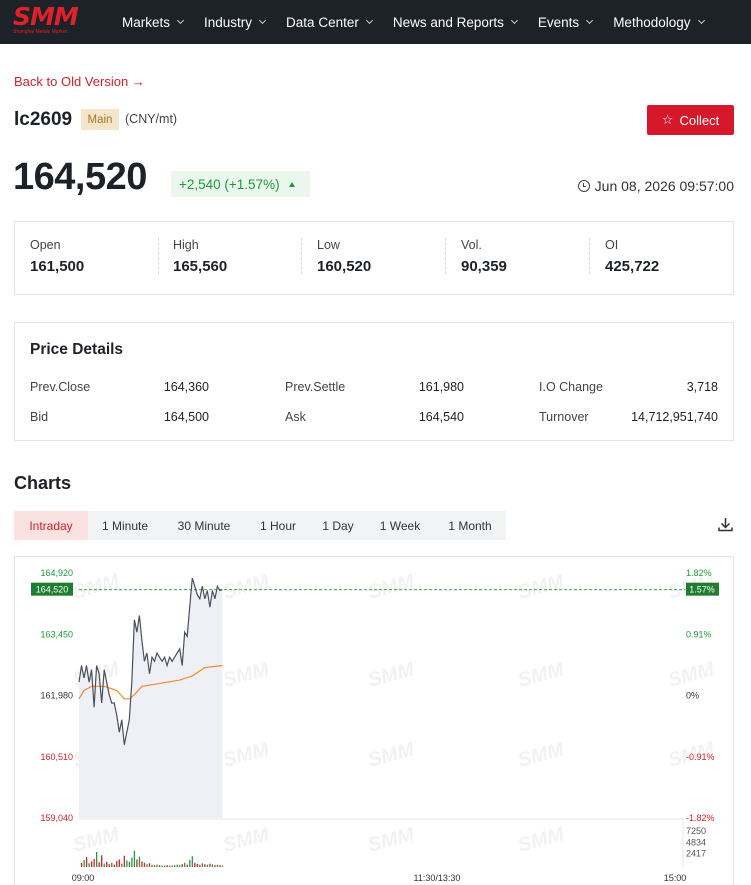 This screenshot has height=885, width=751. I want to click on detail-label: I.O Change, so click(571, 387).